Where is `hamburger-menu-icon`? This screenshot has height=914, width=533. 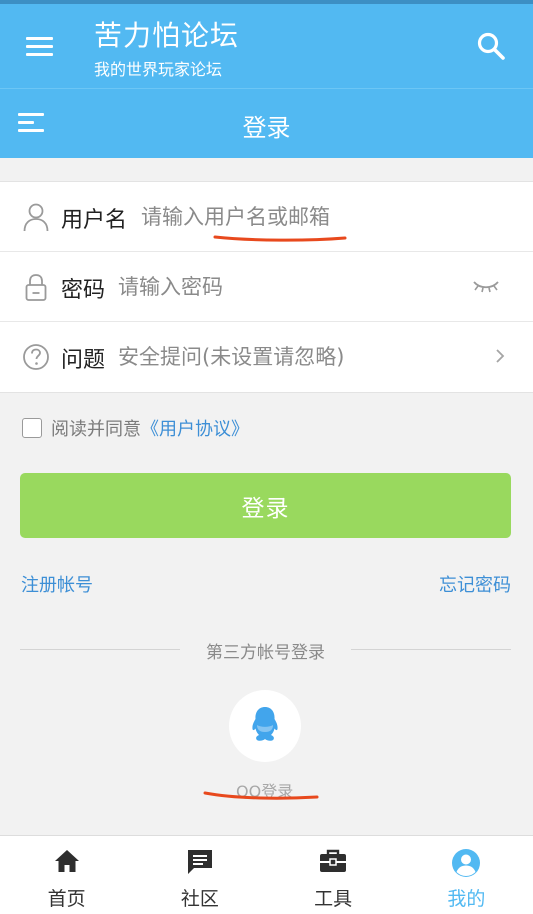 hamburger-menu-icon is located at coordinates (40, 47).